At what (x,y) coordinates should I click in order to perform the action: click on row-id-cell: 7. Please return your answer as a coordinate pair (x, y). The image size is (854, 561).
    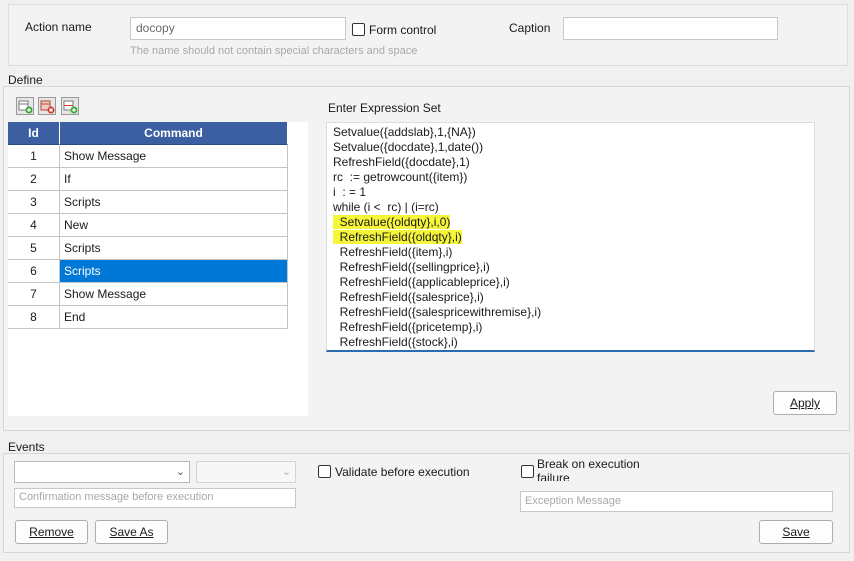
    Looking at the image, I should click on (34, 294).